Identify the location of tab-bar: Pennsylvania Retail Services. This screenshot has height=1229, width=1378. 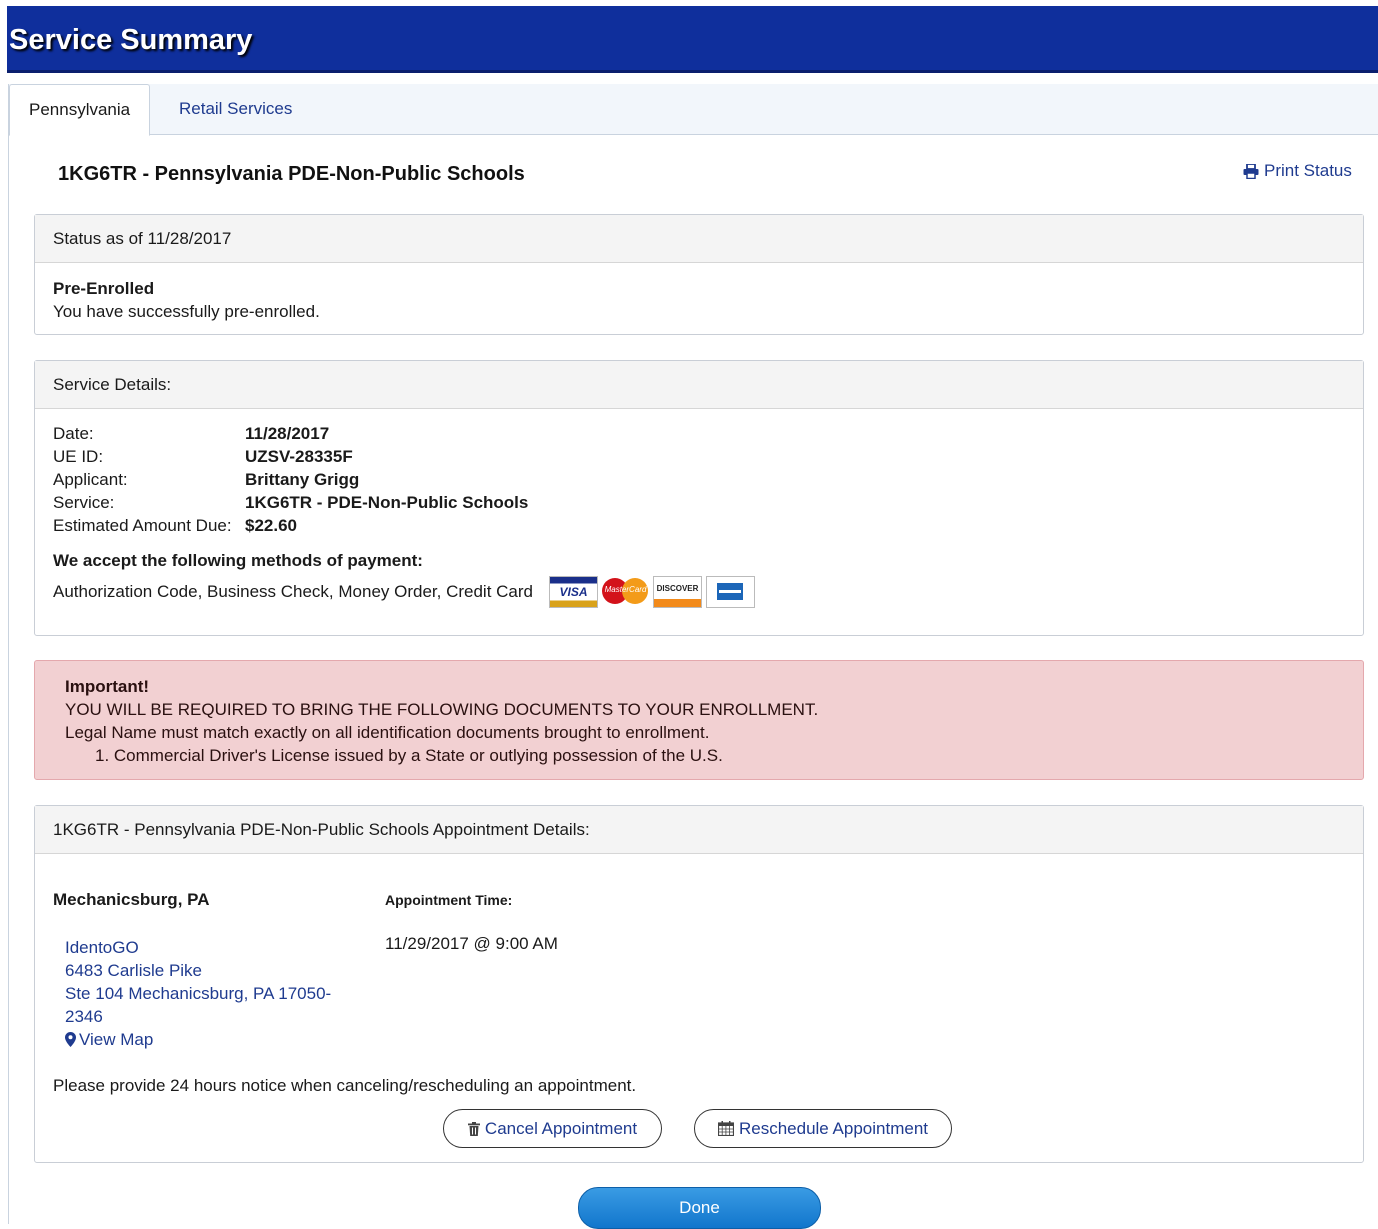
(693, 110).